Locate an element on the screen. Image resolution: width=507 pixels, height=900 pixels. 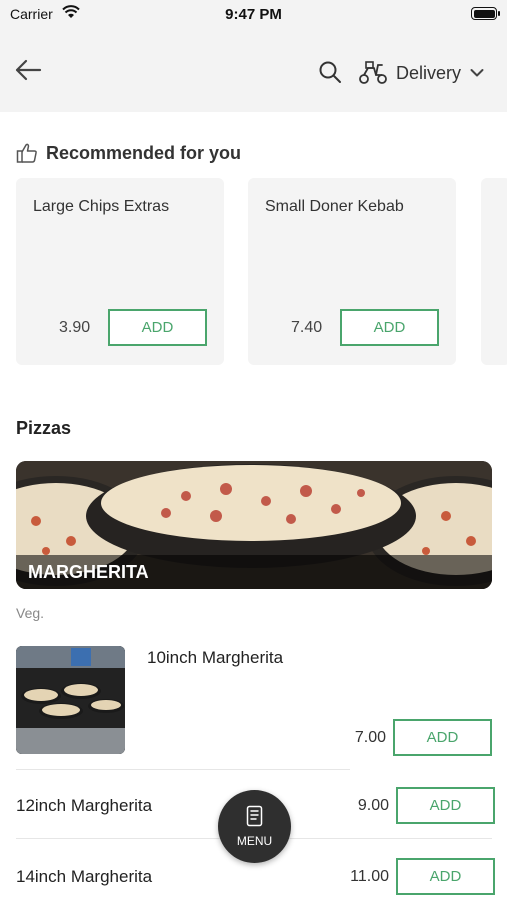
menu-book-icon is located at coordinates (254, 816).